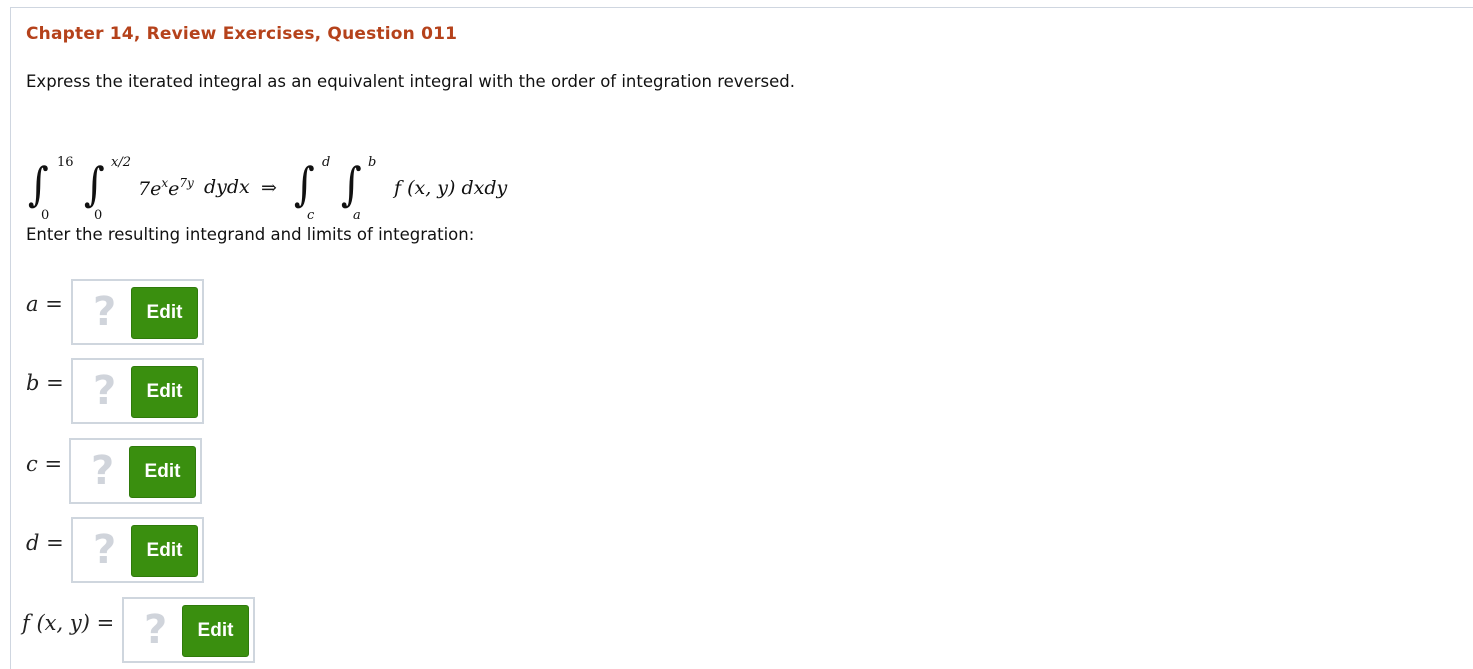 The height and width of the screenshot is (669, 1473). What do you see at coordinates (150, 189) in the screenshot?
I see `integrand-coefficient: 7e` at bounding box center [150, 189].